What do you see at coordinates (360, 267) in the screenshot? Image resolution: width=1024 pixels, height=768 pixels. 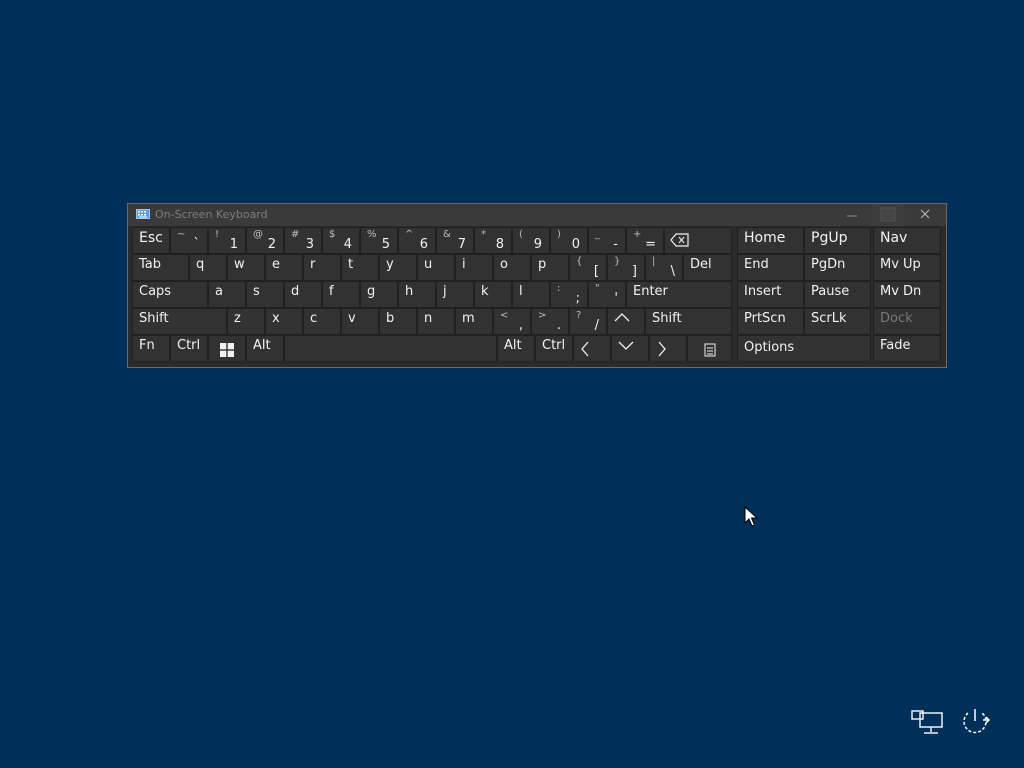 I see `key-t: t` at bounding box center [360, 267].